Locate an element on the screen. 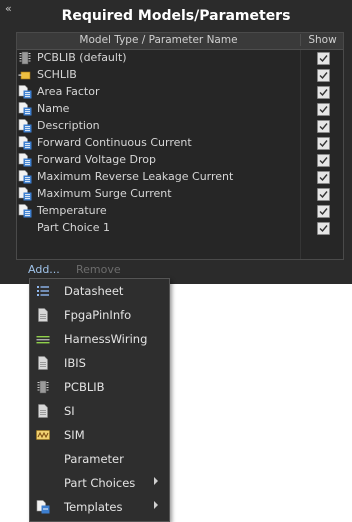 The width and height of the screenshot is (352, 522). grid-row: Description is located at coordinates (180, 126).